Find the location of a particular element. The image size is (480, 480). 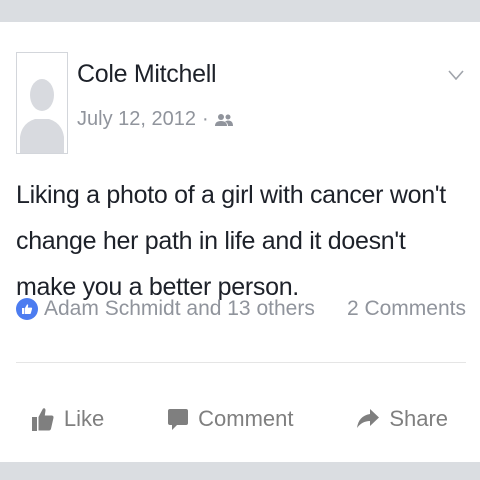

likes-text: Adam Schmidt and 13 others is located at coordinates (179, 308).